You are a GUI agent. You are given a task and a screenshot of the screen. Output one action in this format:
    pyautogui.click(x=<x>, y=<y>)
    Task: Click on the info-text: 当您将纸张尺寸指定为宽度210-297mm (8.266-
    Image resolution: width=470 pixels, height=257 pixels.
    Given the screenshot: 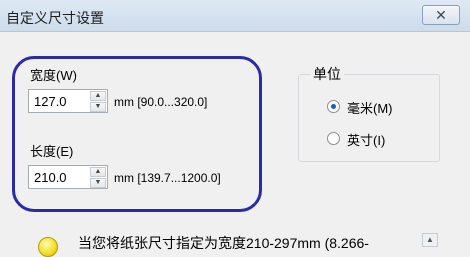 What is the action you would take?
    pyautogui.click(x=223, y=243)
    